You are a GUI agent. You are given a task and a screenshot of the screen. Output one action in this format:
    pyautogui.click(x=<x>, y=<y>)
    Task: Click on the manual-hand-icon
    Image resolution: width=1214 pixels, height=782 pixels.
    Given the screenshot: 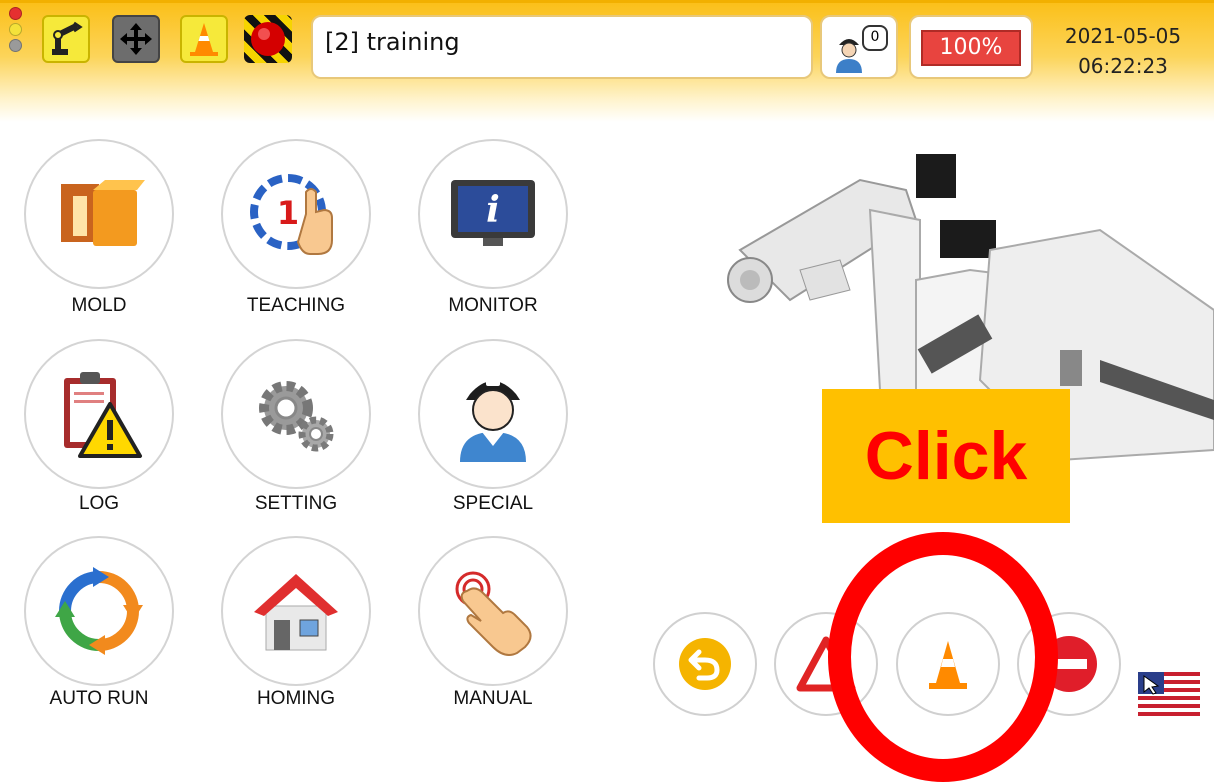 What is the action you would take?
    pyautogui.click(x=493, y=613)
    